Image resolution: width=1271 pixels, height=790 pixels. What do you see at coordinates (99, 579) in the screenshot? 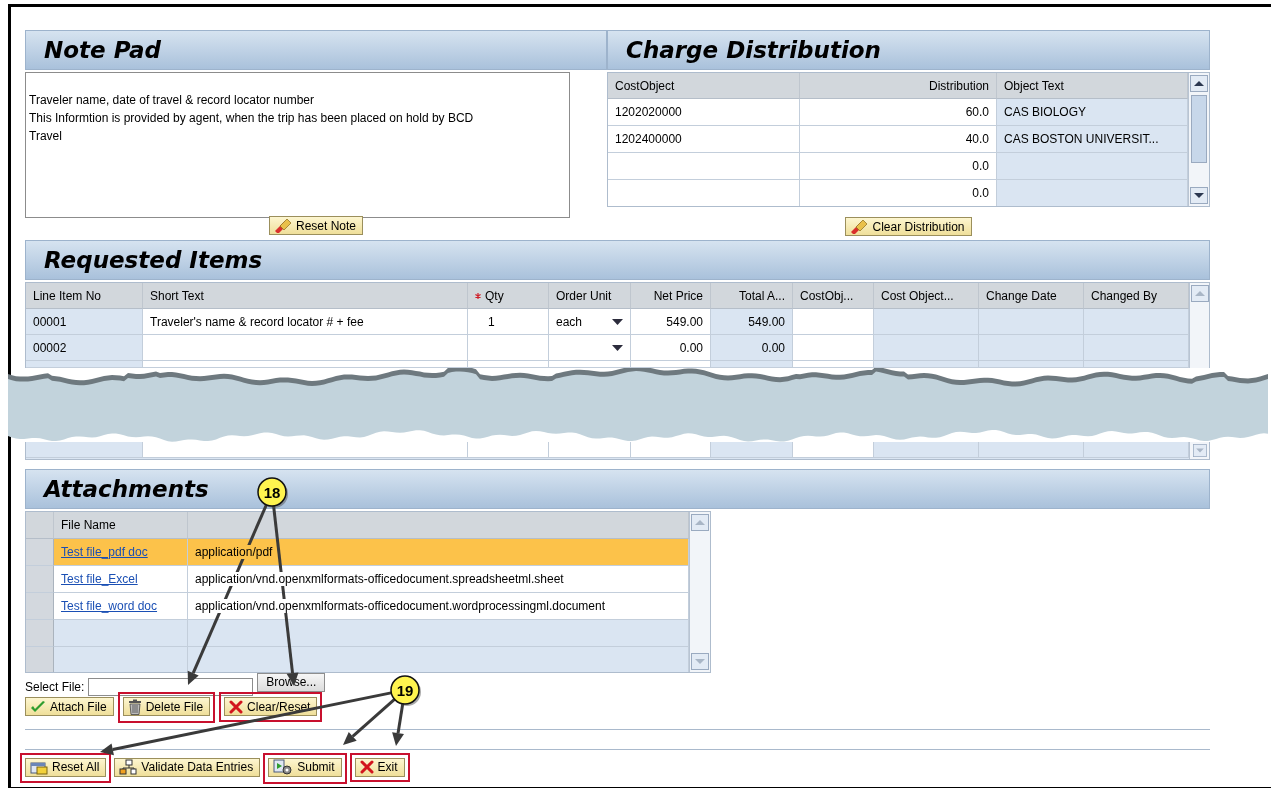
I see `file-link: Test file_Excel` at bounding box center [99, 579].